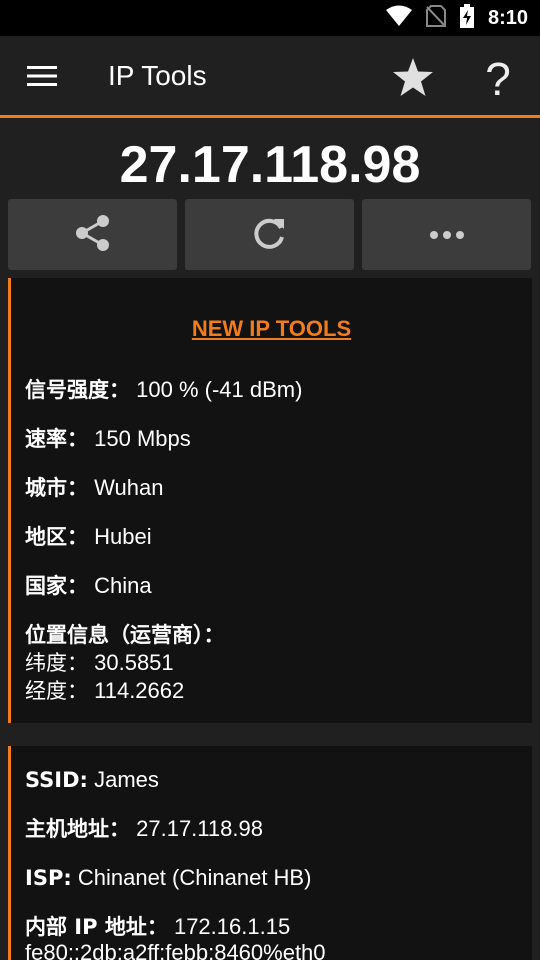 The width and height of the screenshot is (540, 960). Describe the element at coordinates (270, 18) in the screenshot. I see `status-bar: 8:10` at that location.